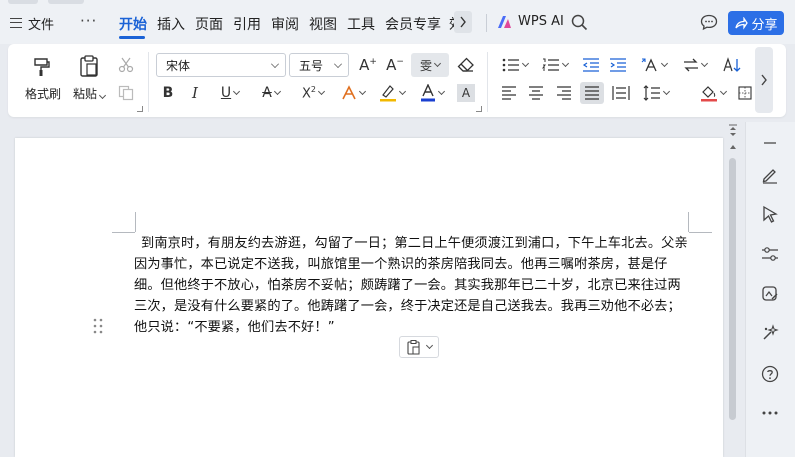 The width and height of the screenshot is (795, 457). I want to click on eraser-icon, so click(465, 64).